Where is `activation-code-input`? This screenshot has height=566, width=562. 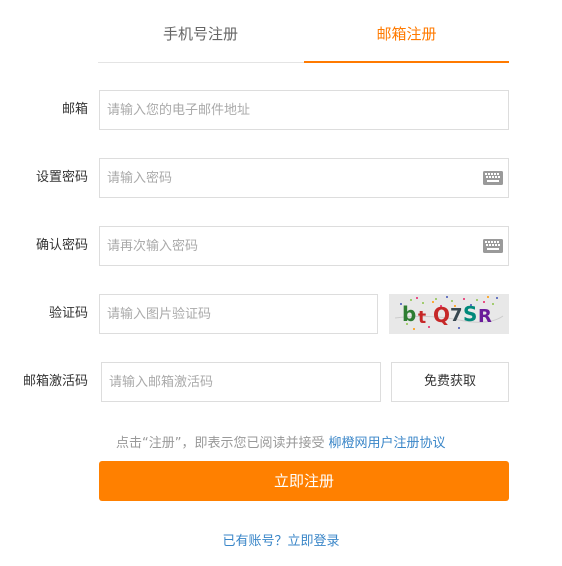
activation-code-input is located at coordinates (241, 382).